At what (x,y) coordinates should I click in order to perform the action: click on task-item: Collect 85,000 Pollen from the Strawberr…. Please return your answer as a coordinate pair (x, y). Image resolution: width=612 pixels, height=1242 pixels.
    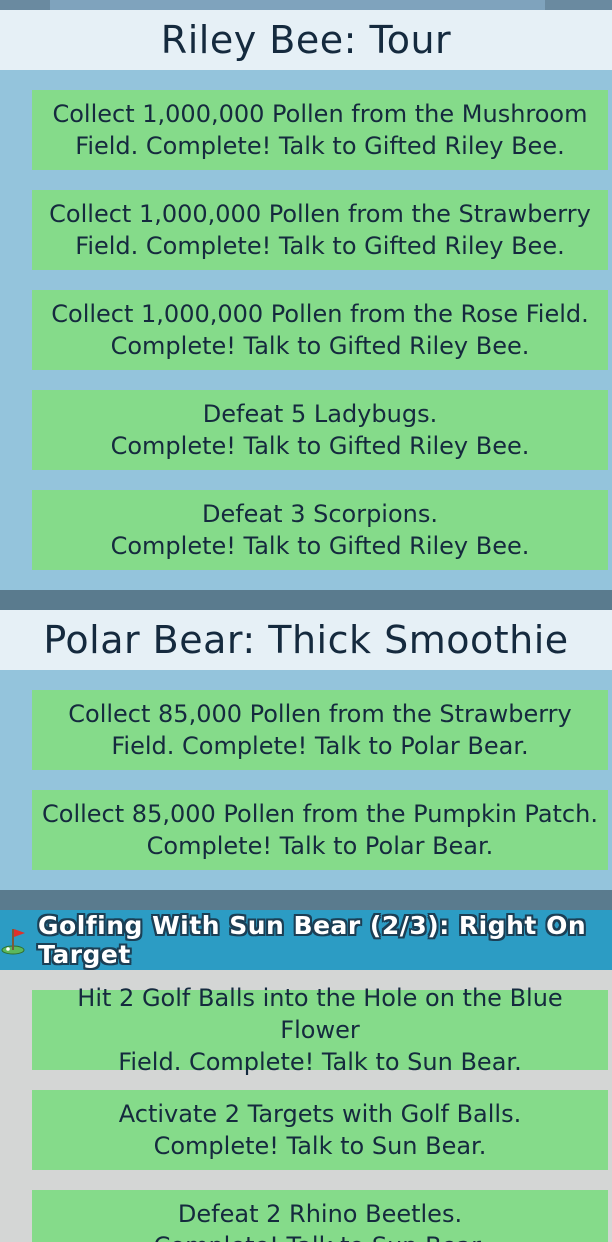
    Looking at the image, I should click on (320, 730).